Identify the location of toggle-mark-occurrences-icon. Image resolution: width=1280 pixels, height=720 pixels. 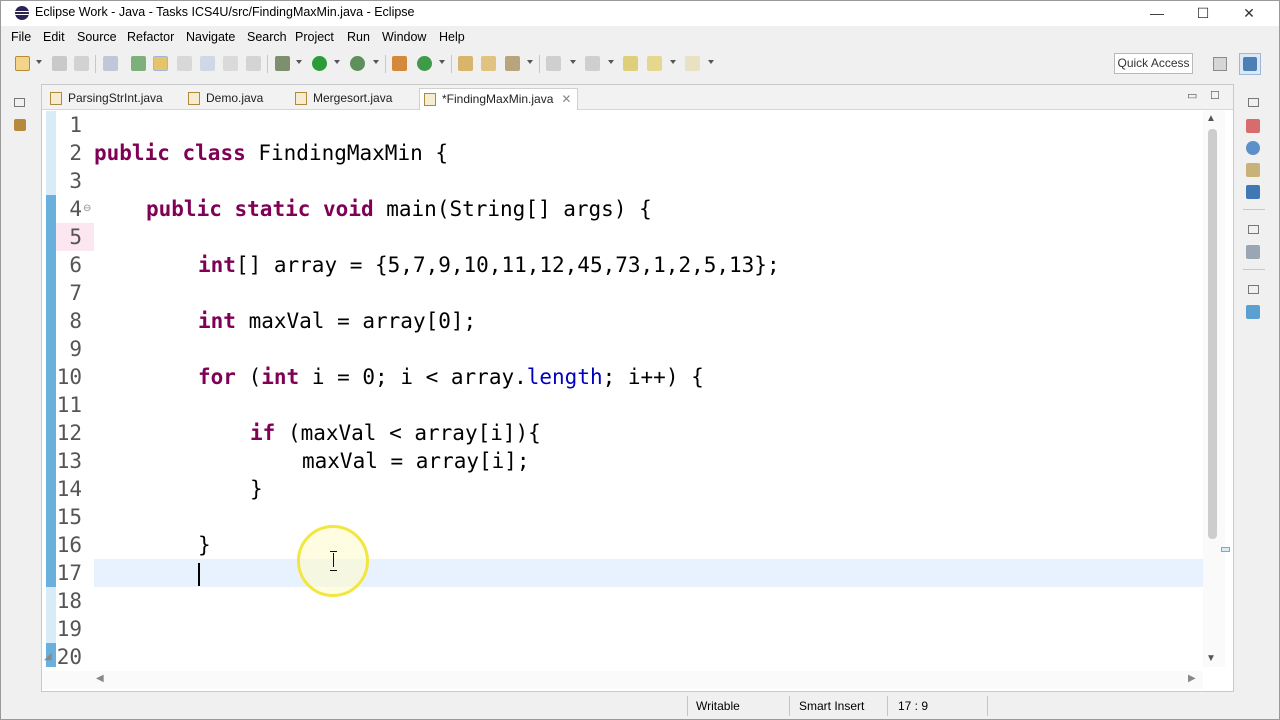
(138, 63).